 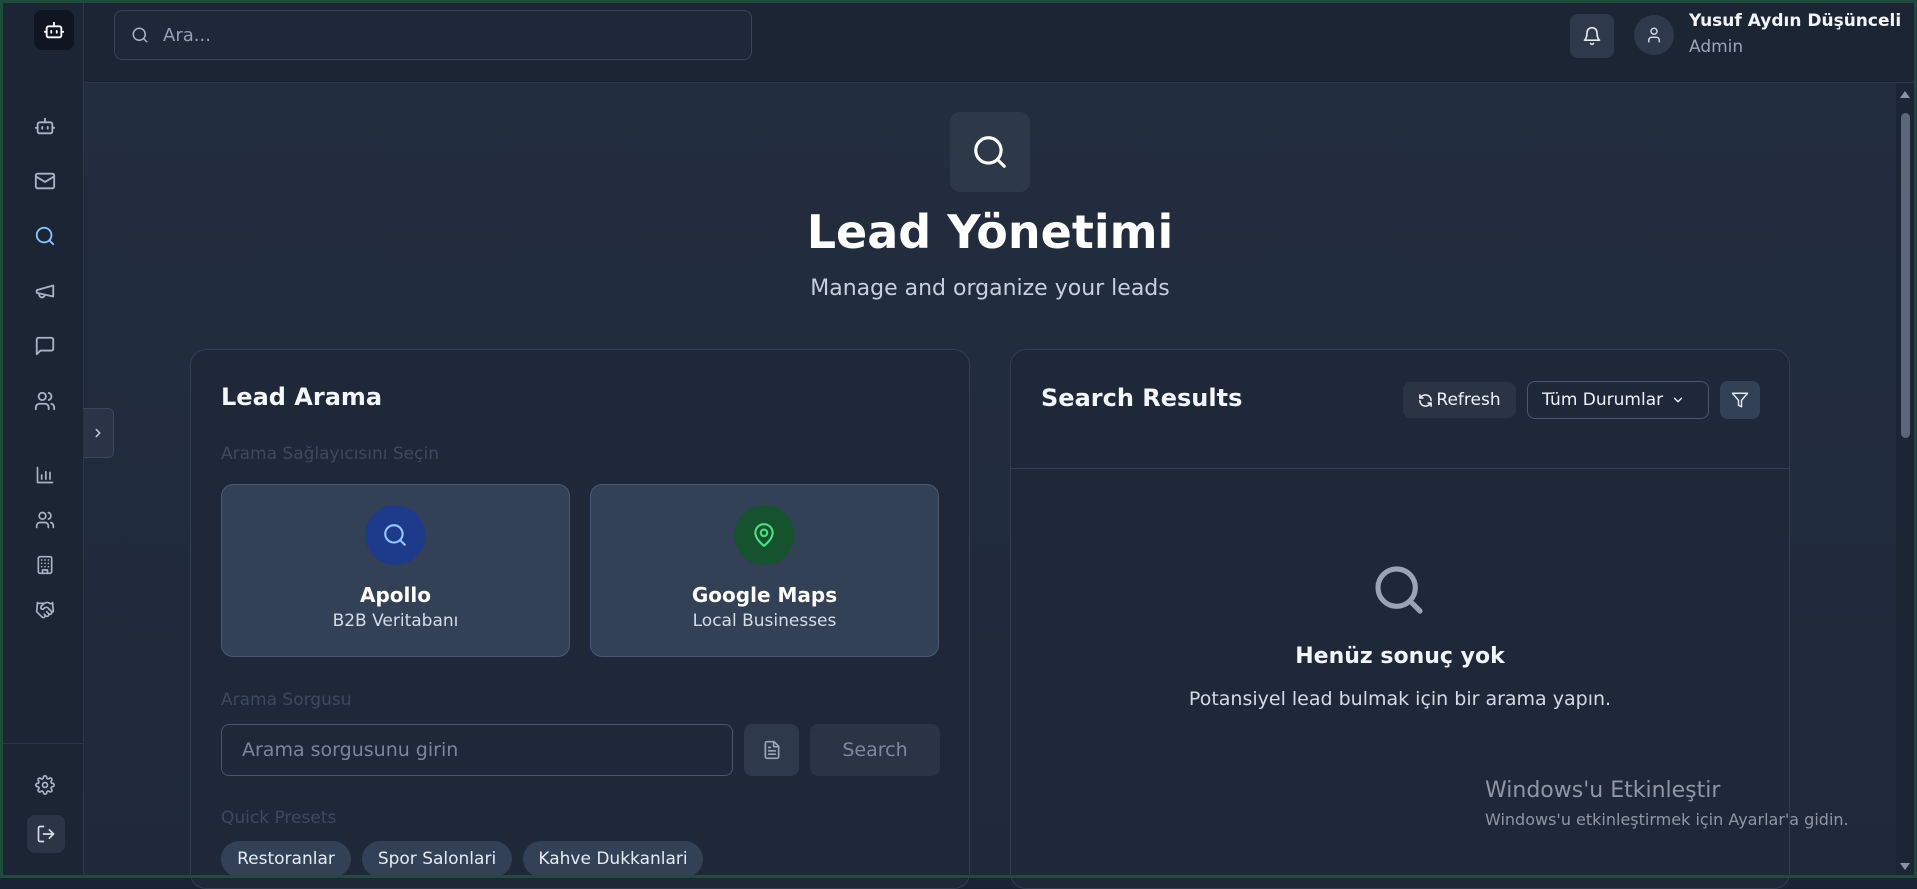 I want to click on gear-icon, so click(x=45, y=785).